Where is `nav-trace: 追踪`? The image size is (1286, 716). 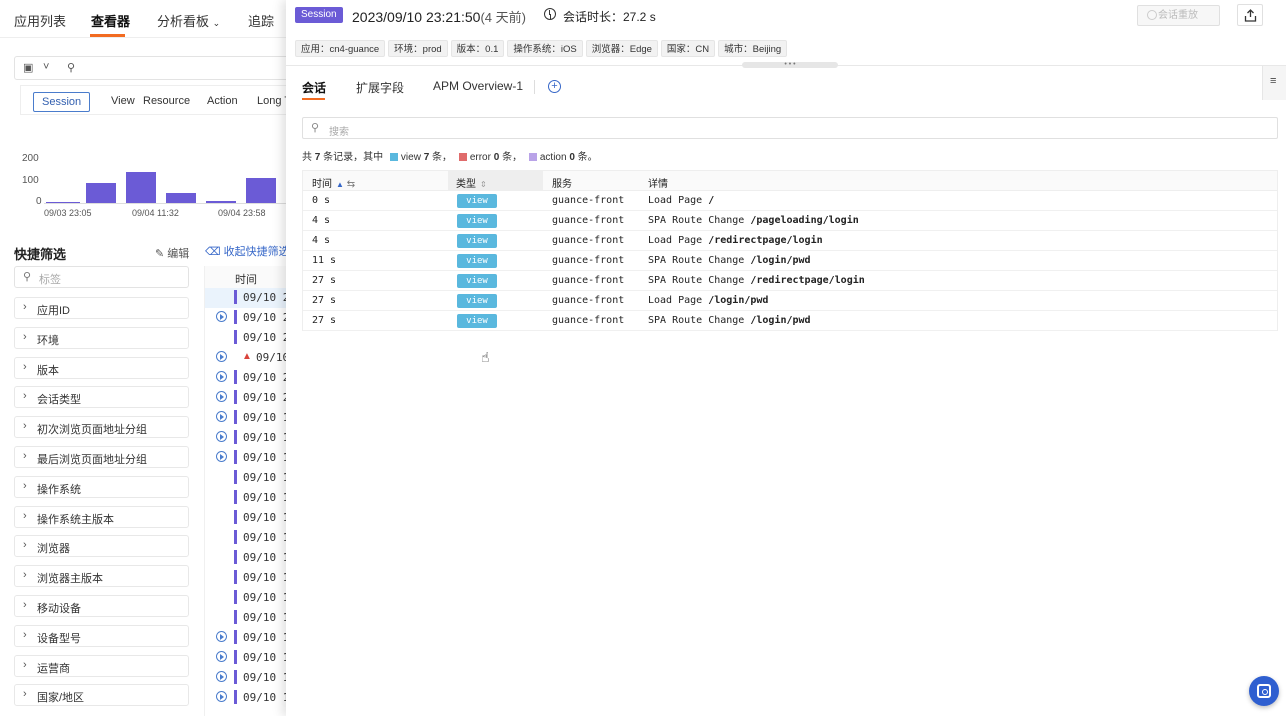
nav-trace: 追踪 is located at coordinates (261, 20).